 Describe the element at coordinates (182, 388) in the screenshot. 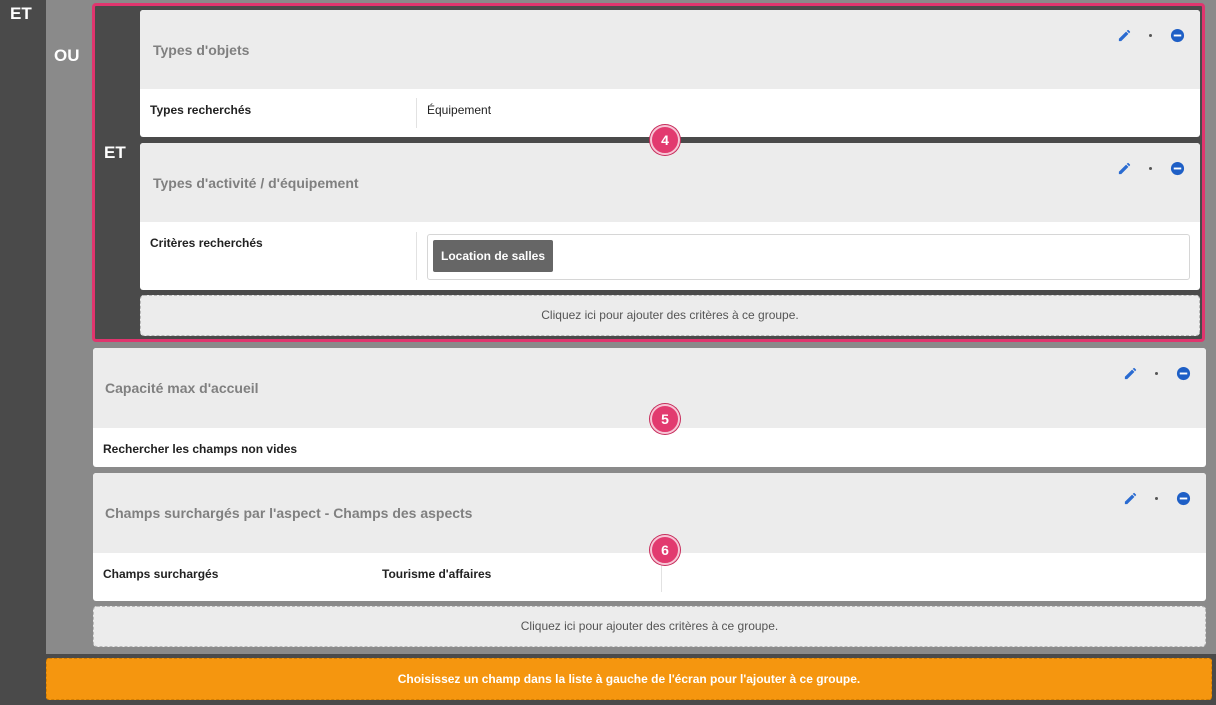

I see `card-title: Capacité max d'accueil` at that location.